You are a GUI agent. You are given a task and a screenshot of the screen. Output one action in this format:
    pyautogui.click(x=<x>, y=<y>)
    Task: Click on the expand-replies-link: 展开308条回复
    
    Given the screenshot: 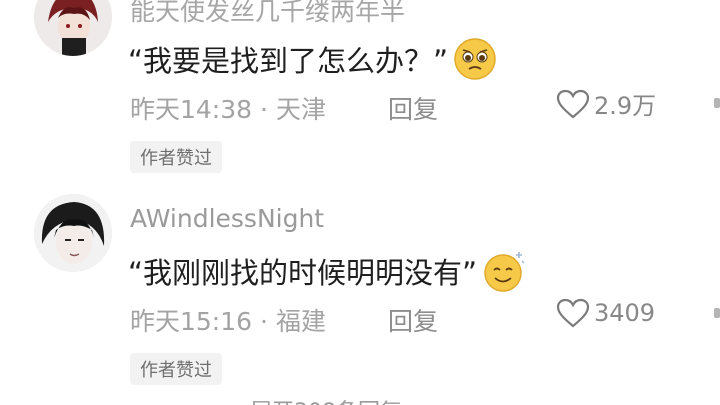 What is the action you would take?
    pyautogui.click(x=326, y=399)
    